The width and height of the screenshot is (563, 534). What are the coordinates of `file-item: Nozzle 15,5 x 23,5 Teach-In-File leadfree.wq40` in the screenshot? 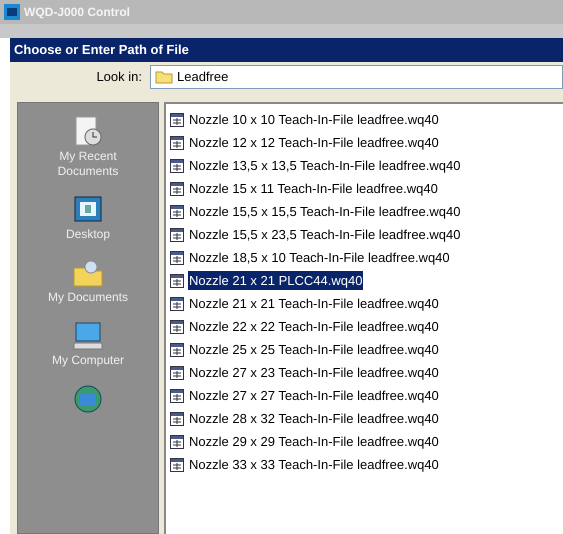 It's located at (325, 234).